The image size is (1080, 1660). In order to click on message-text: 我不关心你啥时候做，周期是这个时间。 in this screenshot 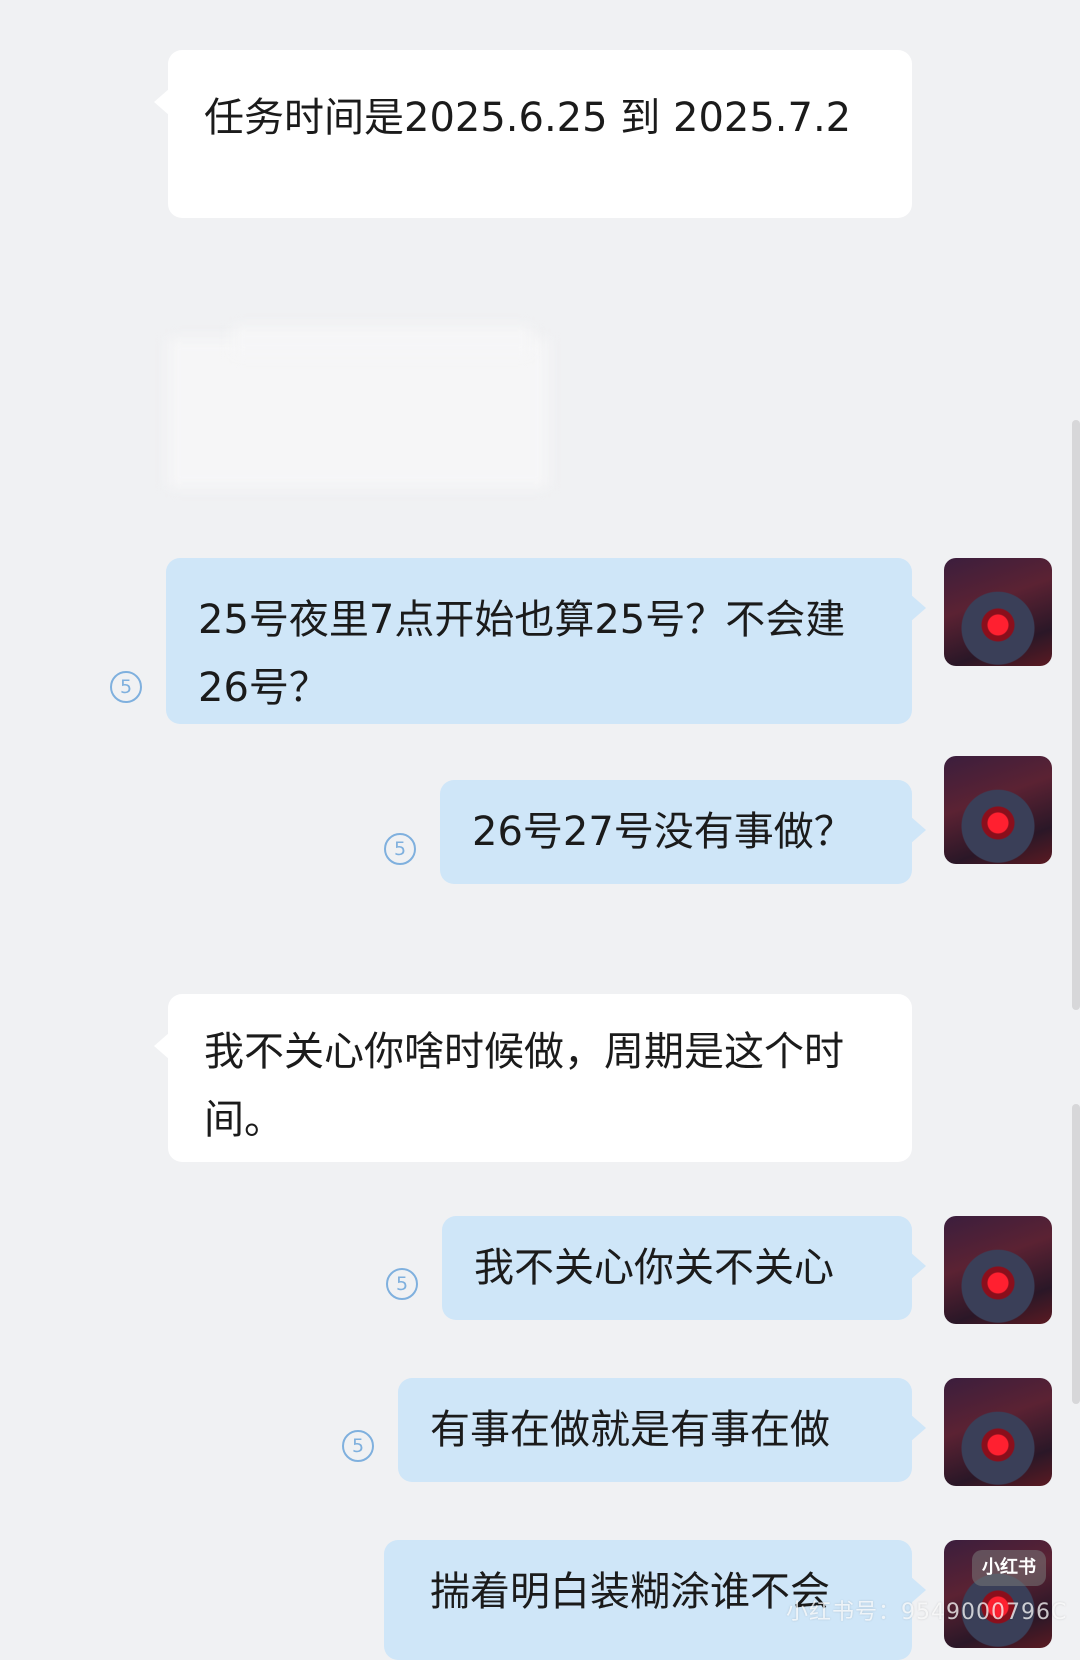, I will do `click(524, 1086)`.